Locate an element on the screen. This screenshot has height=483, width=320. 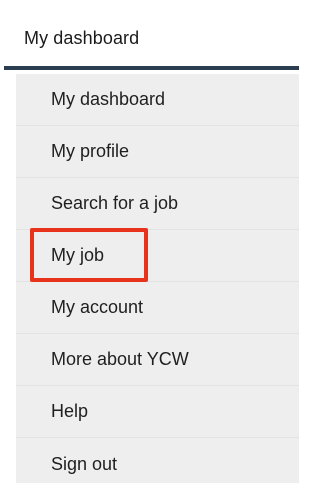
menu-item-help: Help is located at coordinates (157, 412).